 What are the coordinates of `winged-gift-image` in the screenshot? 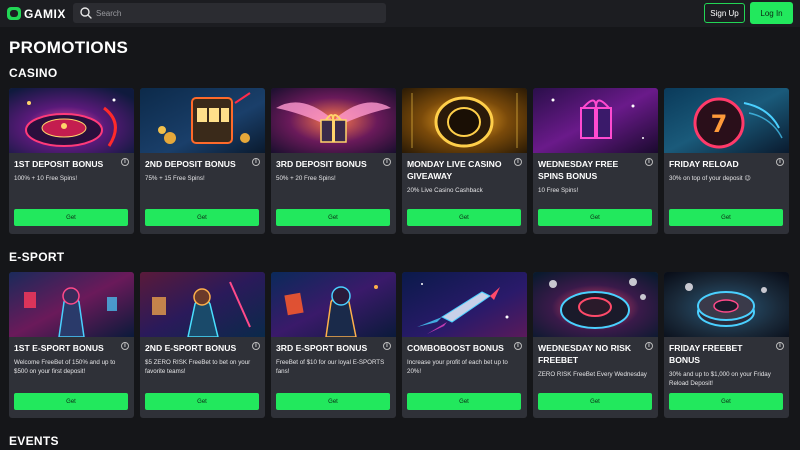 It's located at (333, 120).